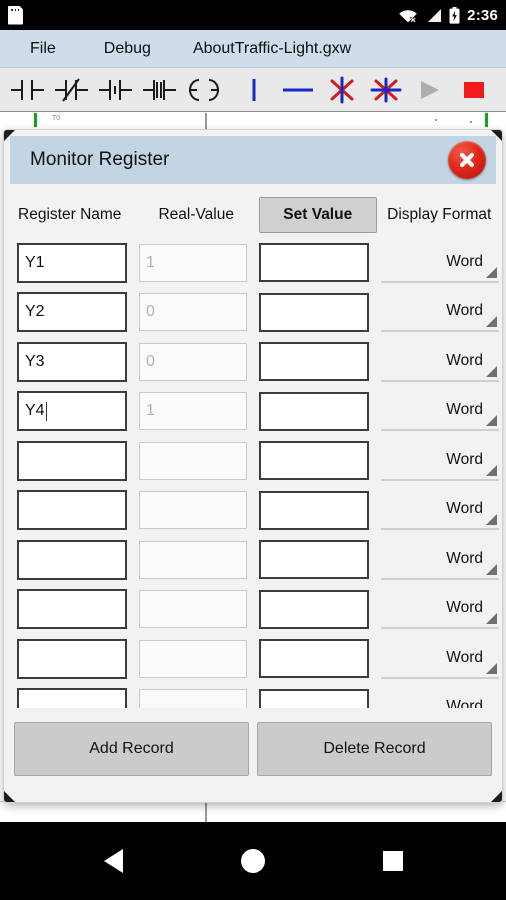  I want to click on status-bar-clock: 2:36, so click(482, 15).